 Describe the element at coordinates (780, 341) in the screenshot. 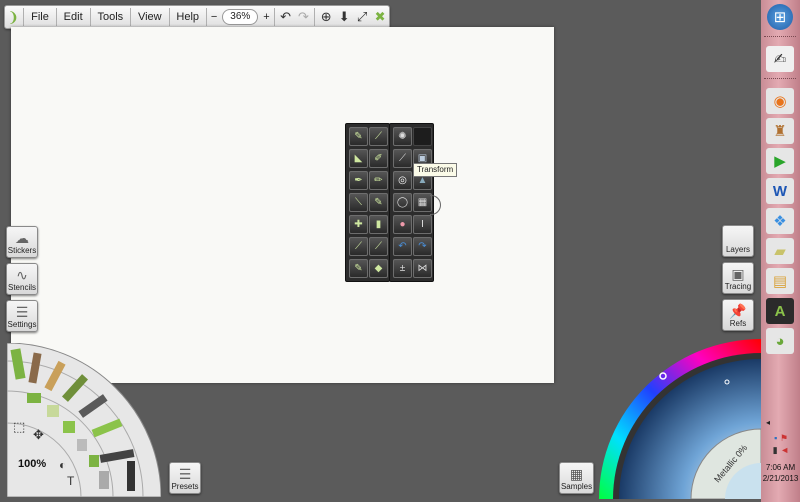

I see `paint-app-icon: ◕` at that location.